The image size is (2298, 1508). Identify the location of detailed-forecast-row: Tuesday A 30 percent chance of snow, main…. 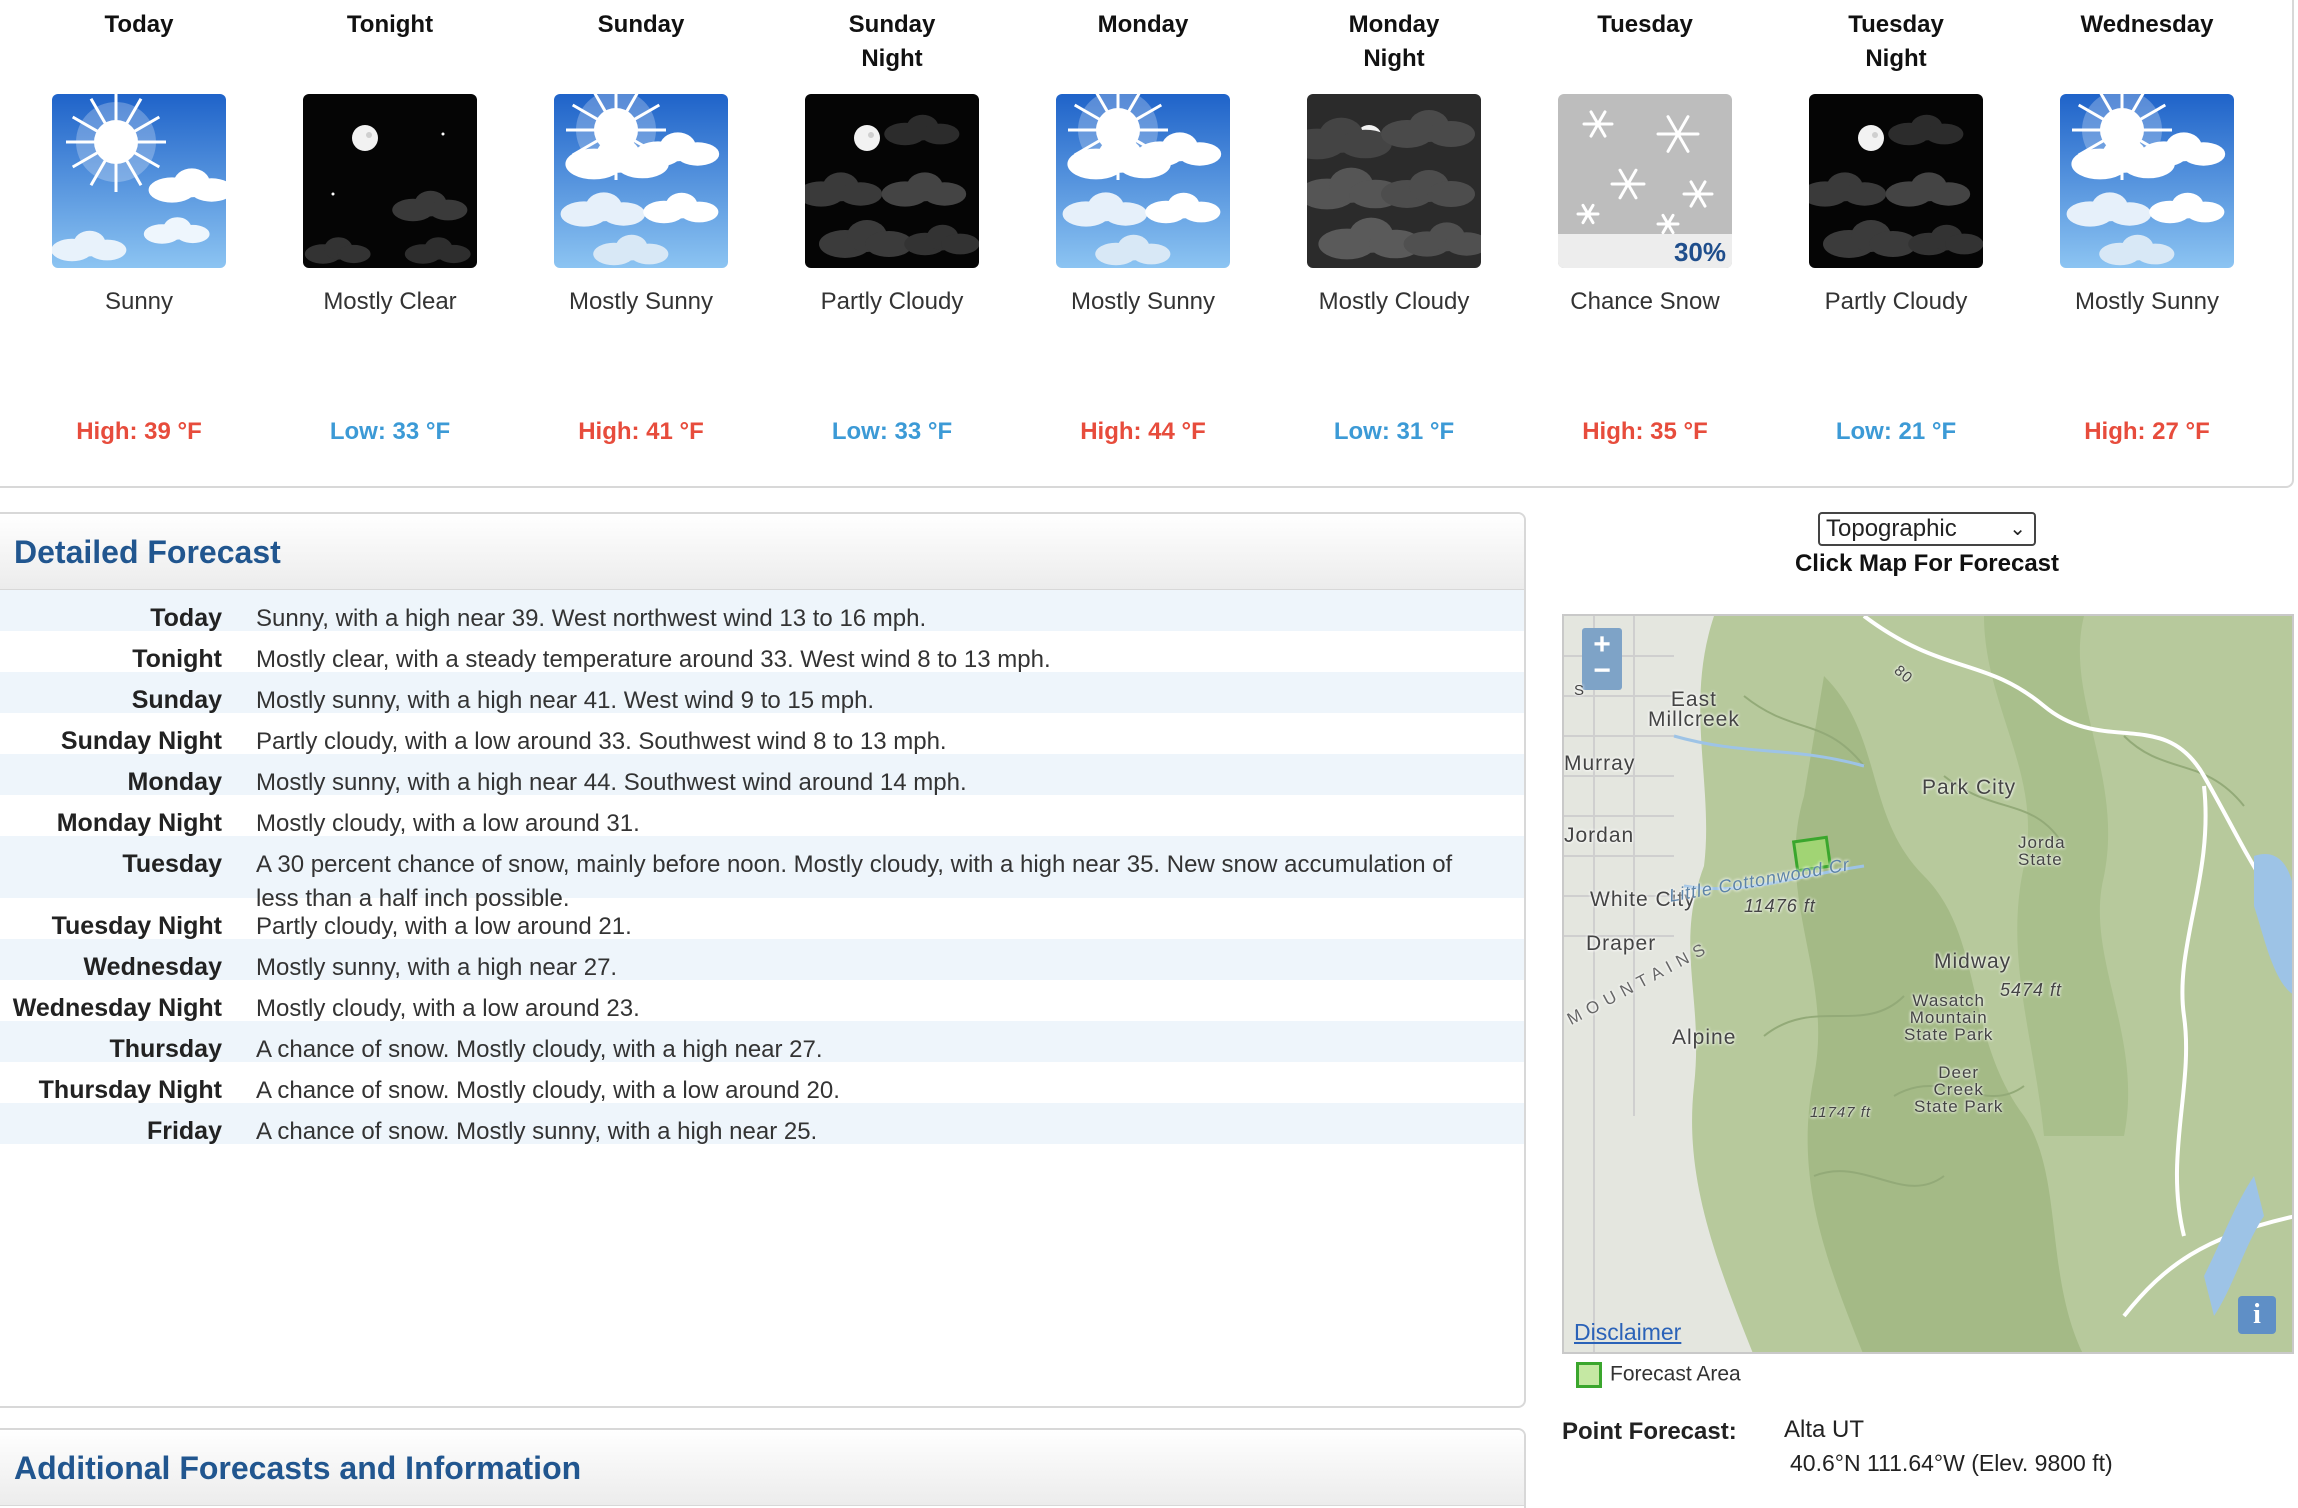
(762, 874).